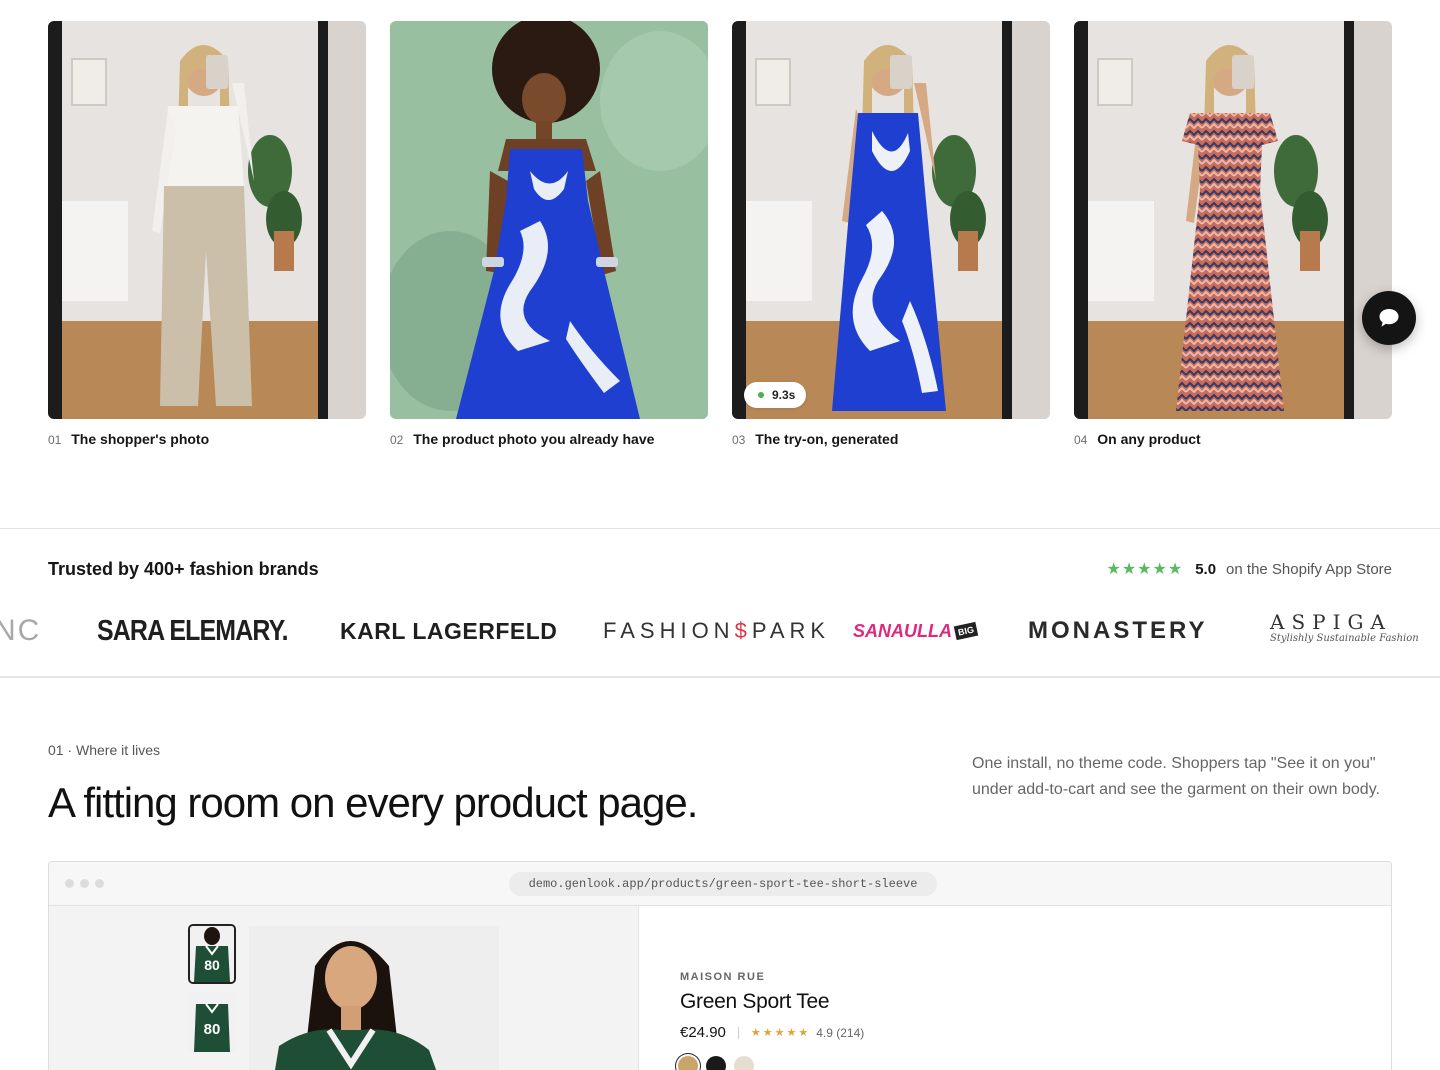 The height and width of the screenshot is (1070, 1440). I want to click on showcase-card-product-photo: 02 The product photo you already have, so click(549, 236).